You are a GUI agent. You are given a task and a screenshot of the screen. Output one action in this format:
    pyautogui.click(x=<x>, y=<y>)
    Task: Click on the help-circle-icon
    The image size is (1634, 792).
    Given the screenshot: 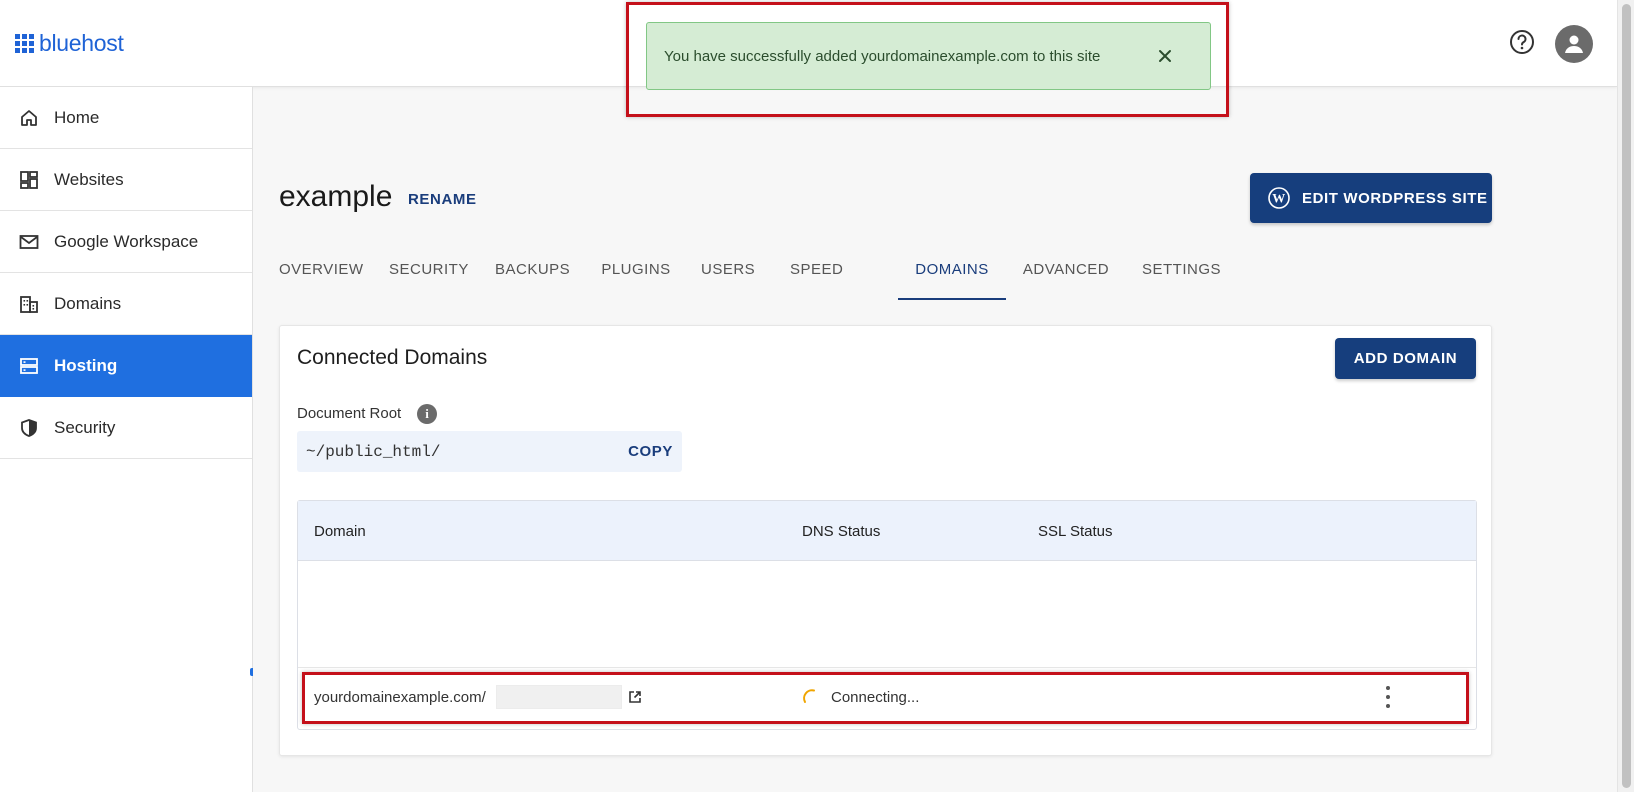 What is the action you would take?
    pyautogui.click(x=1522, y=42)
    